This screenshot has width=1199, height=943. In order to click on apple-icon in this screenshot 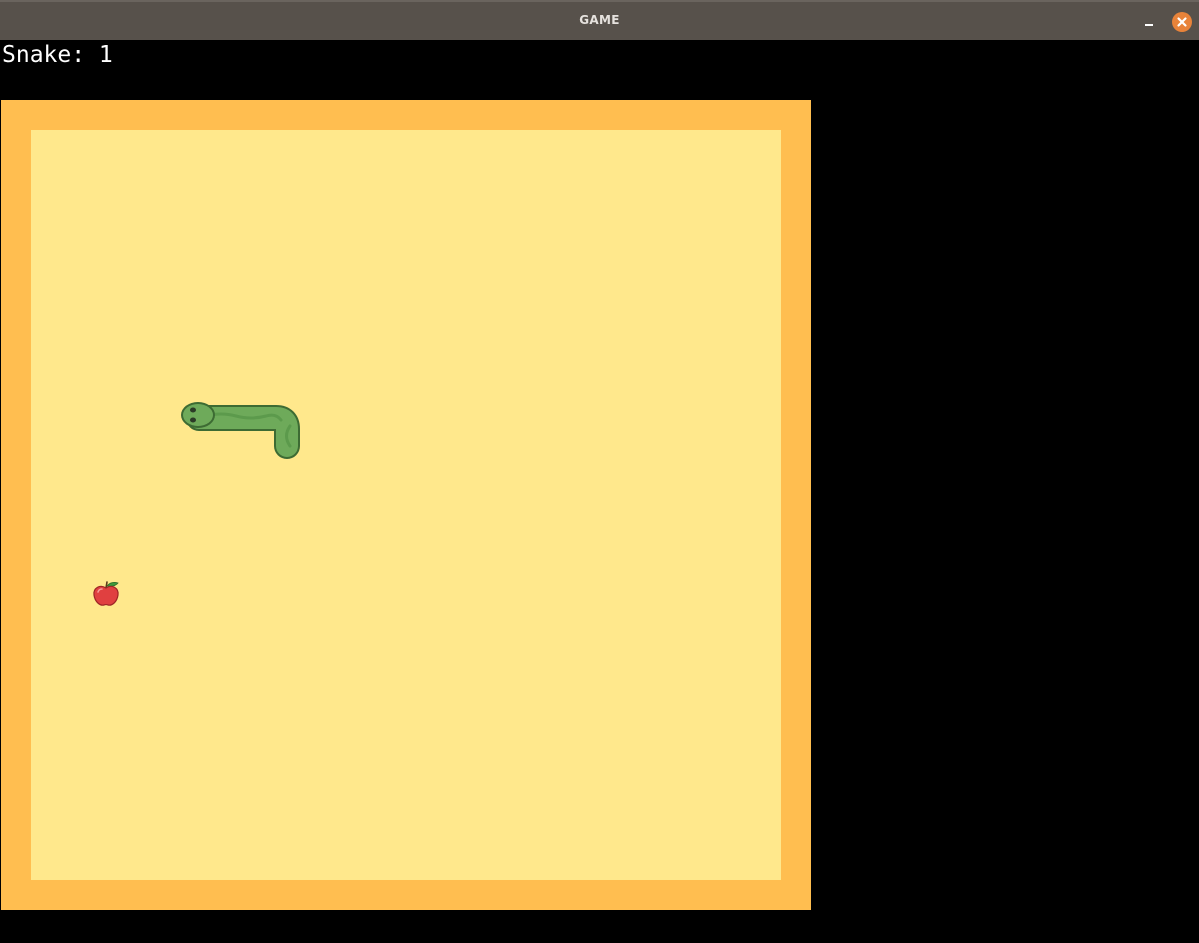, I will do `click(106, 593)`.